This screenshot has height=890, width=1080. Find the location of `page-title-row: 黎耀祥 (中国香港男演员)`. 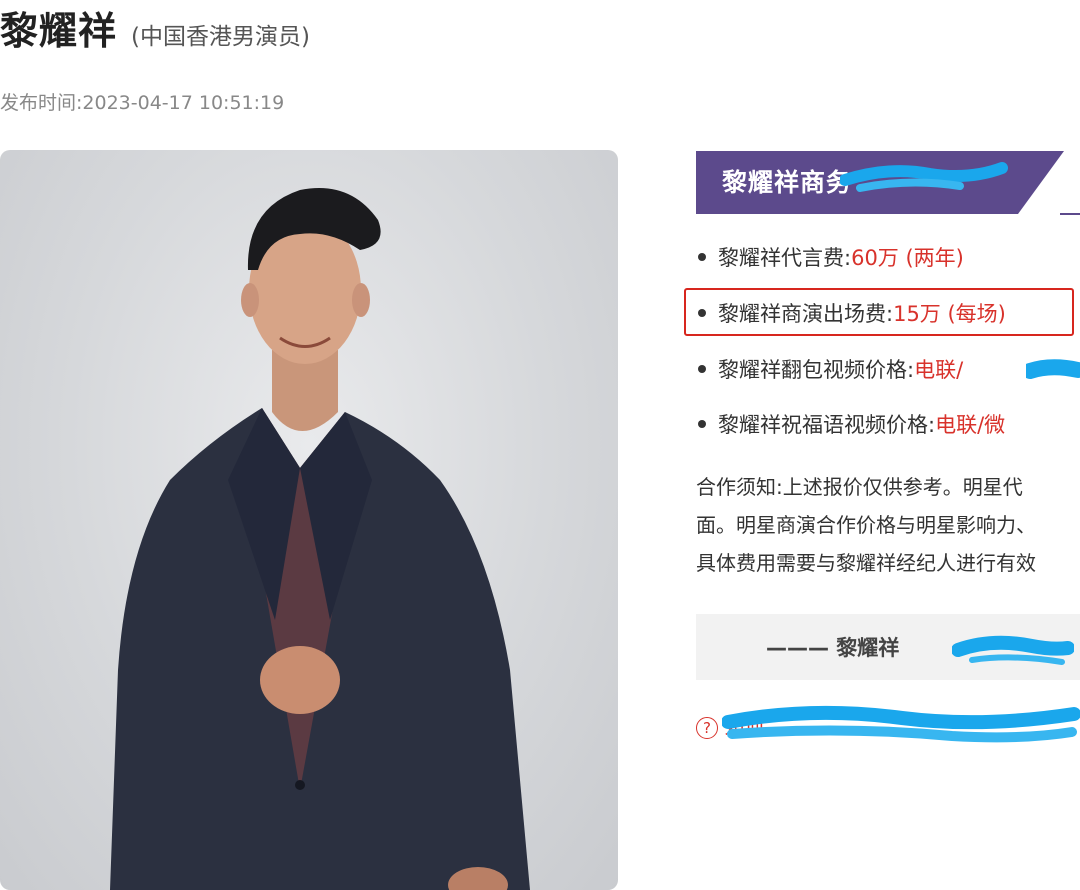

page-title-row: 黎耀祥 (中国香港男演员) is located at coordinates (155, 26).